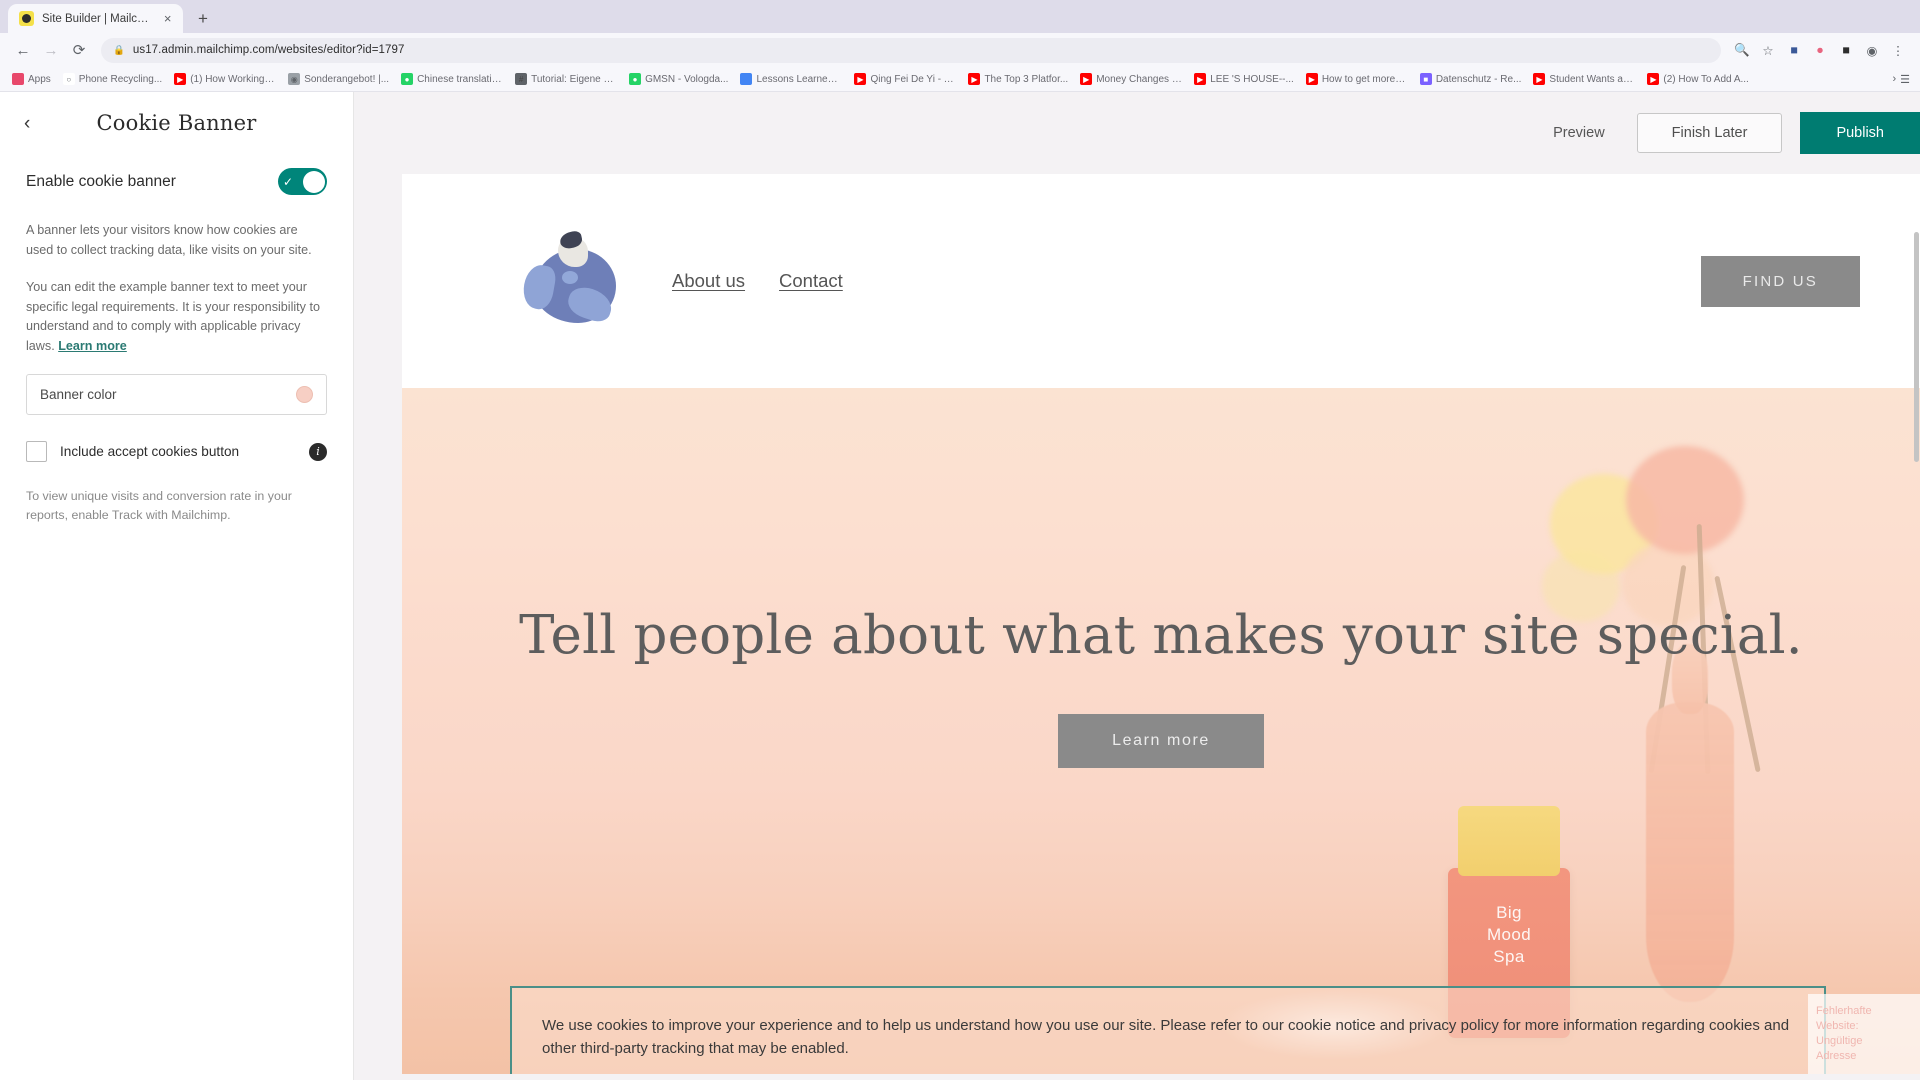 Image resolution: width=1920 pixels, height=1080 pixels. I want to click on banner-color-field: Banner color, so click(176, 394).